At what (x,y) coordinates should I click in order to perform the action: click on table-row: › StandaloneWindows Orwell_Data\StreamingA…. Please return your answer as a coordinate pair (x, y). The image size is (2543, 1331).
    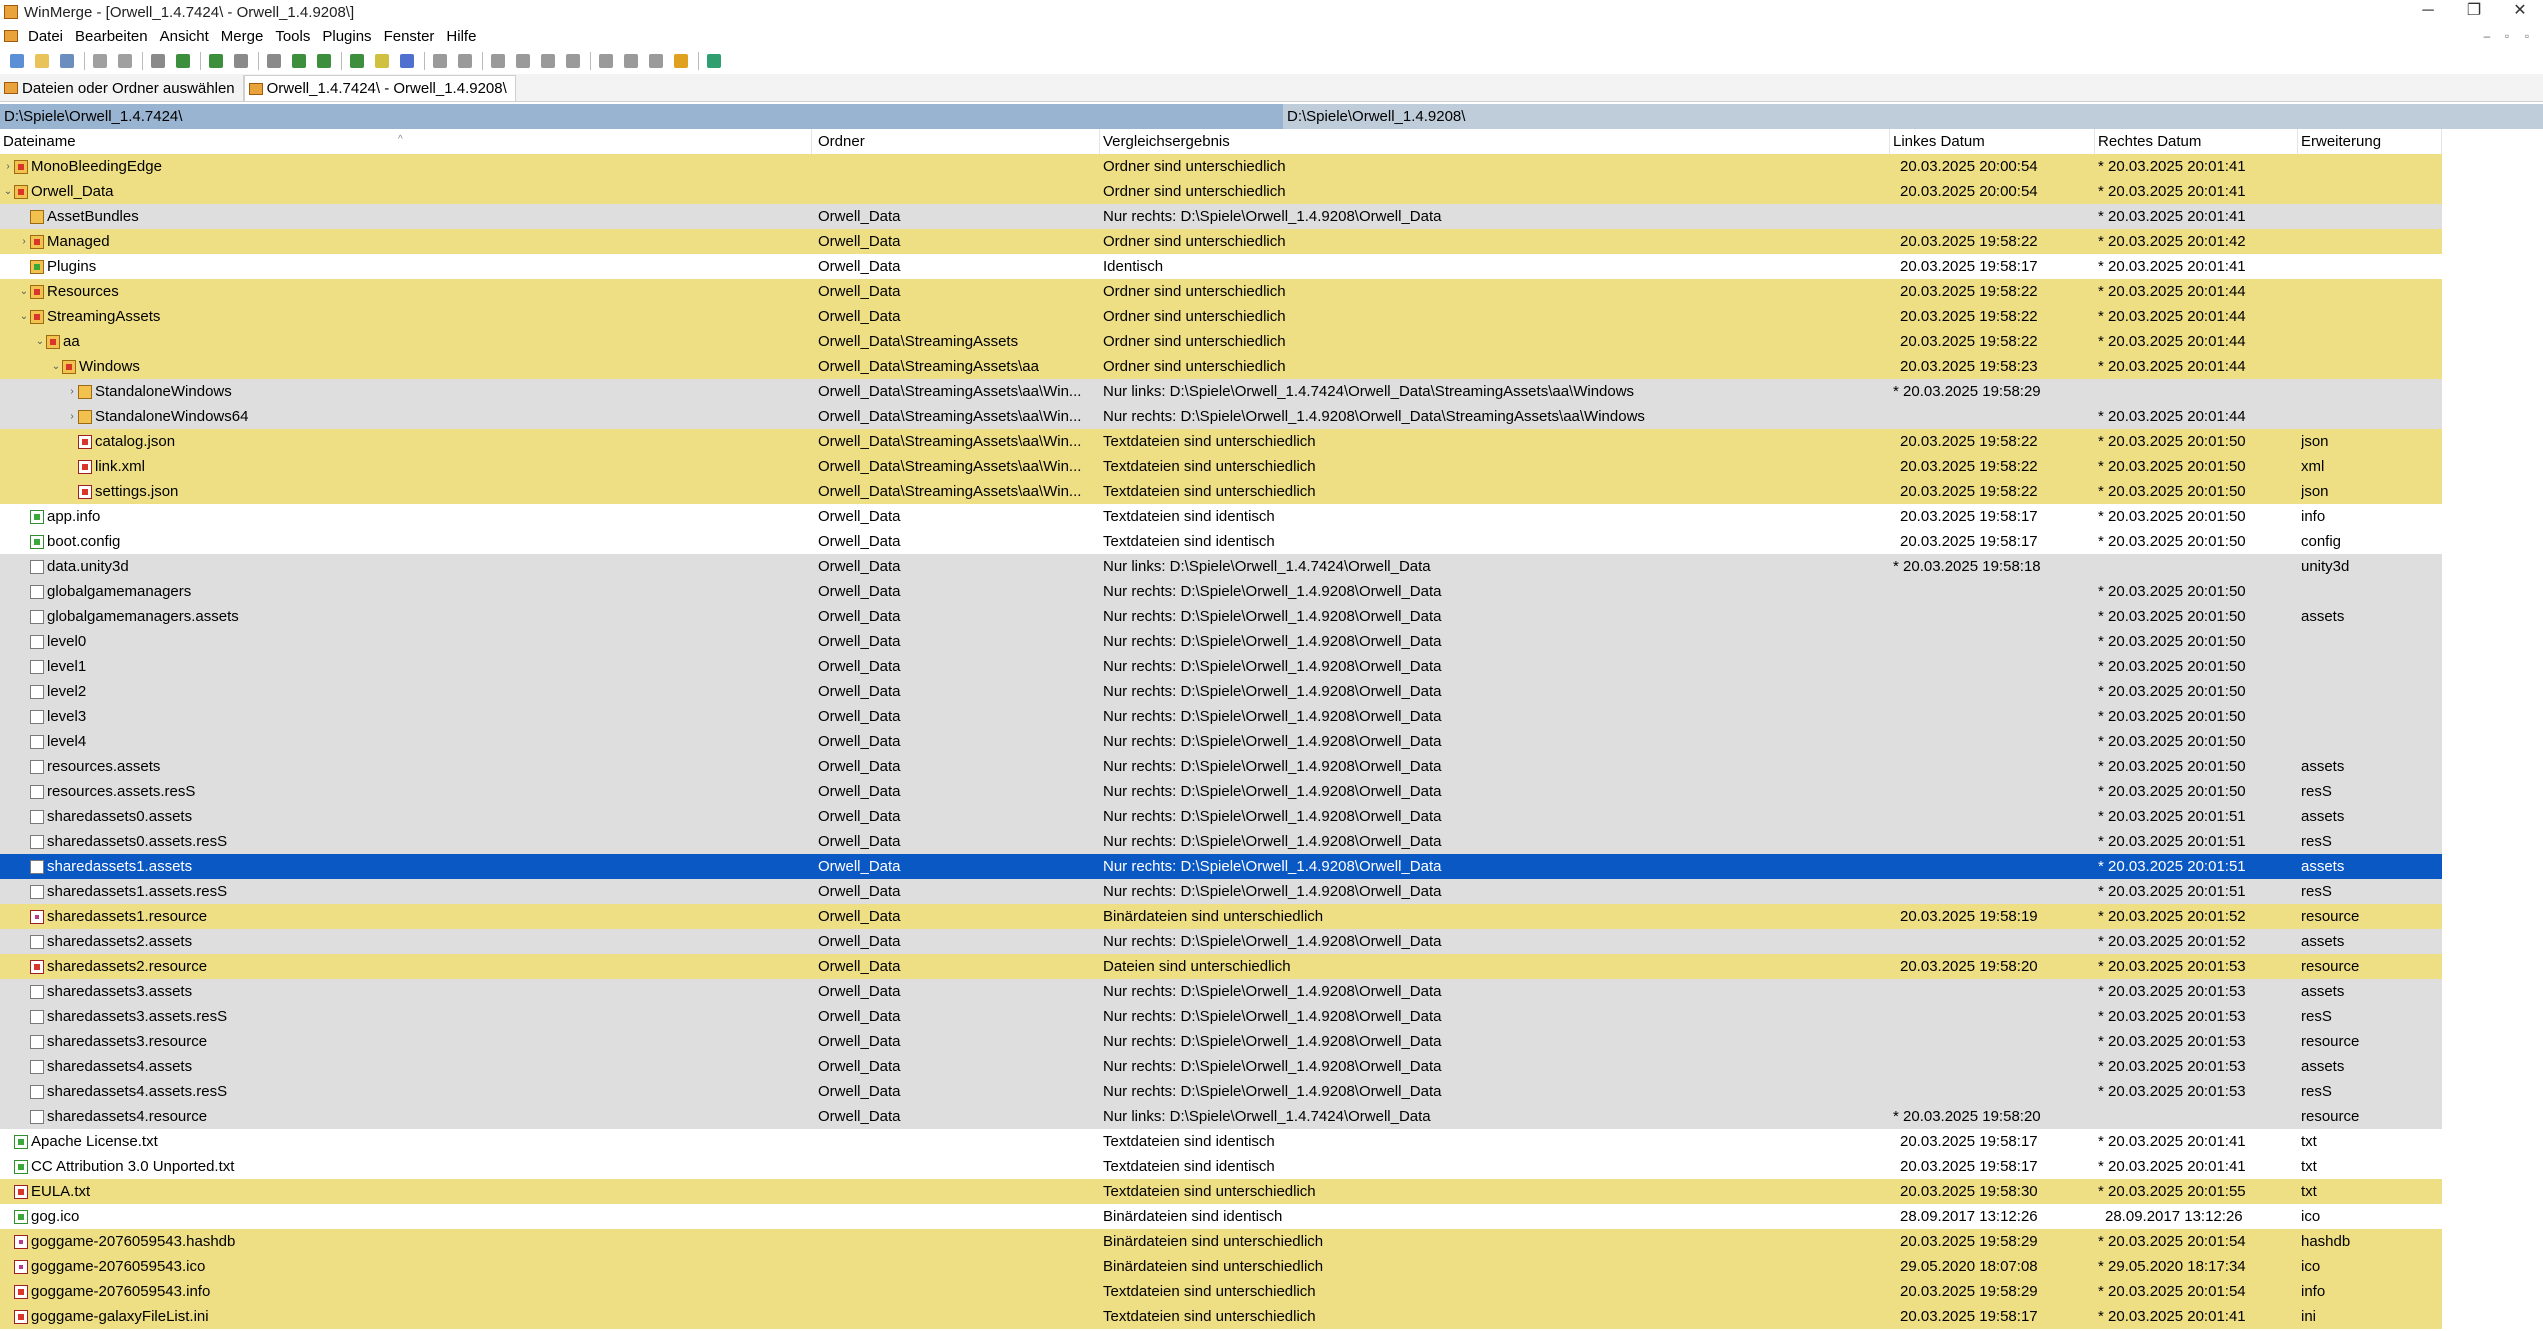
    Looking at the image, I should click on (1271, 391).